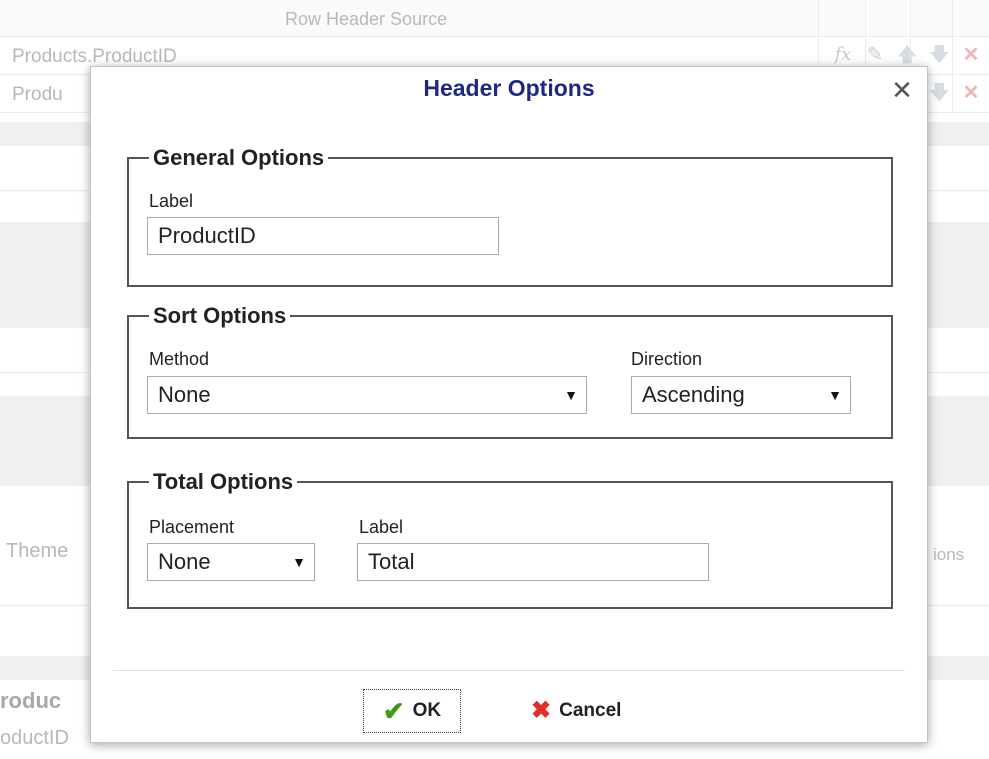  What do you see at coordinates (31, 700) in the screenshot?
I see `section-label: roduc` at bounding box center [31, 700].